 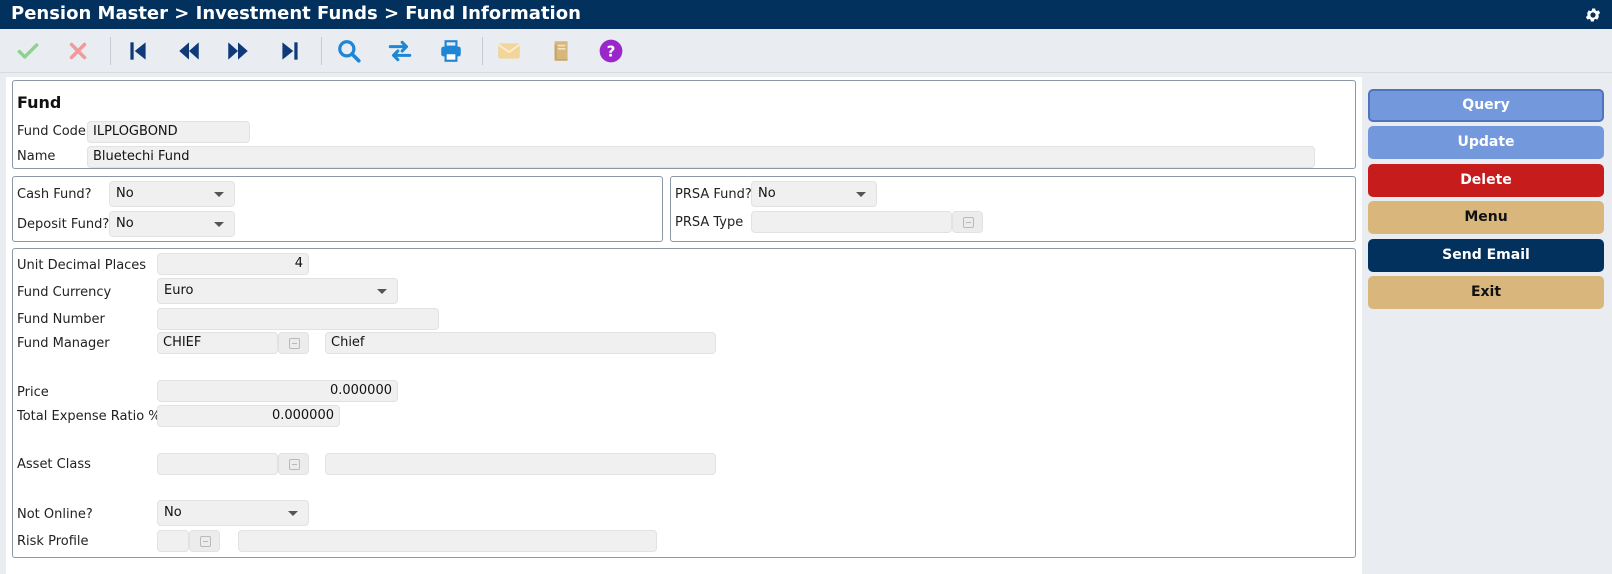 I want to click on fund-currency-select: Euro, so click(x=277, y=291).